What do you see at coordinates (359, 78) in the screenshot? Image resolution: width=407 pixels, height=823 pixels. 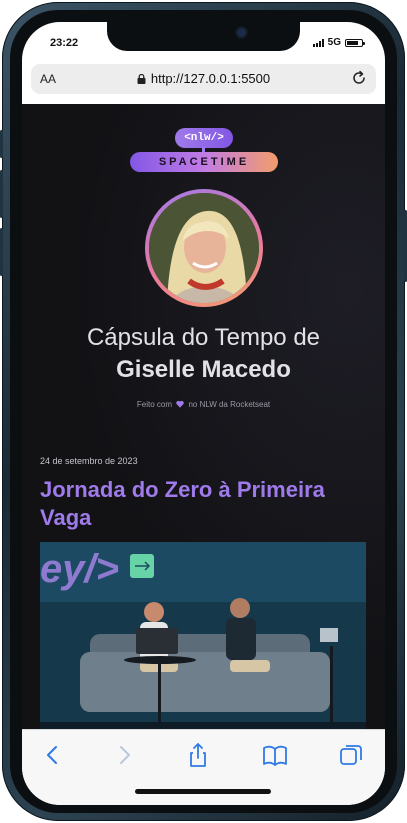 I see `reload-icon` at bounding box center [359, 78].